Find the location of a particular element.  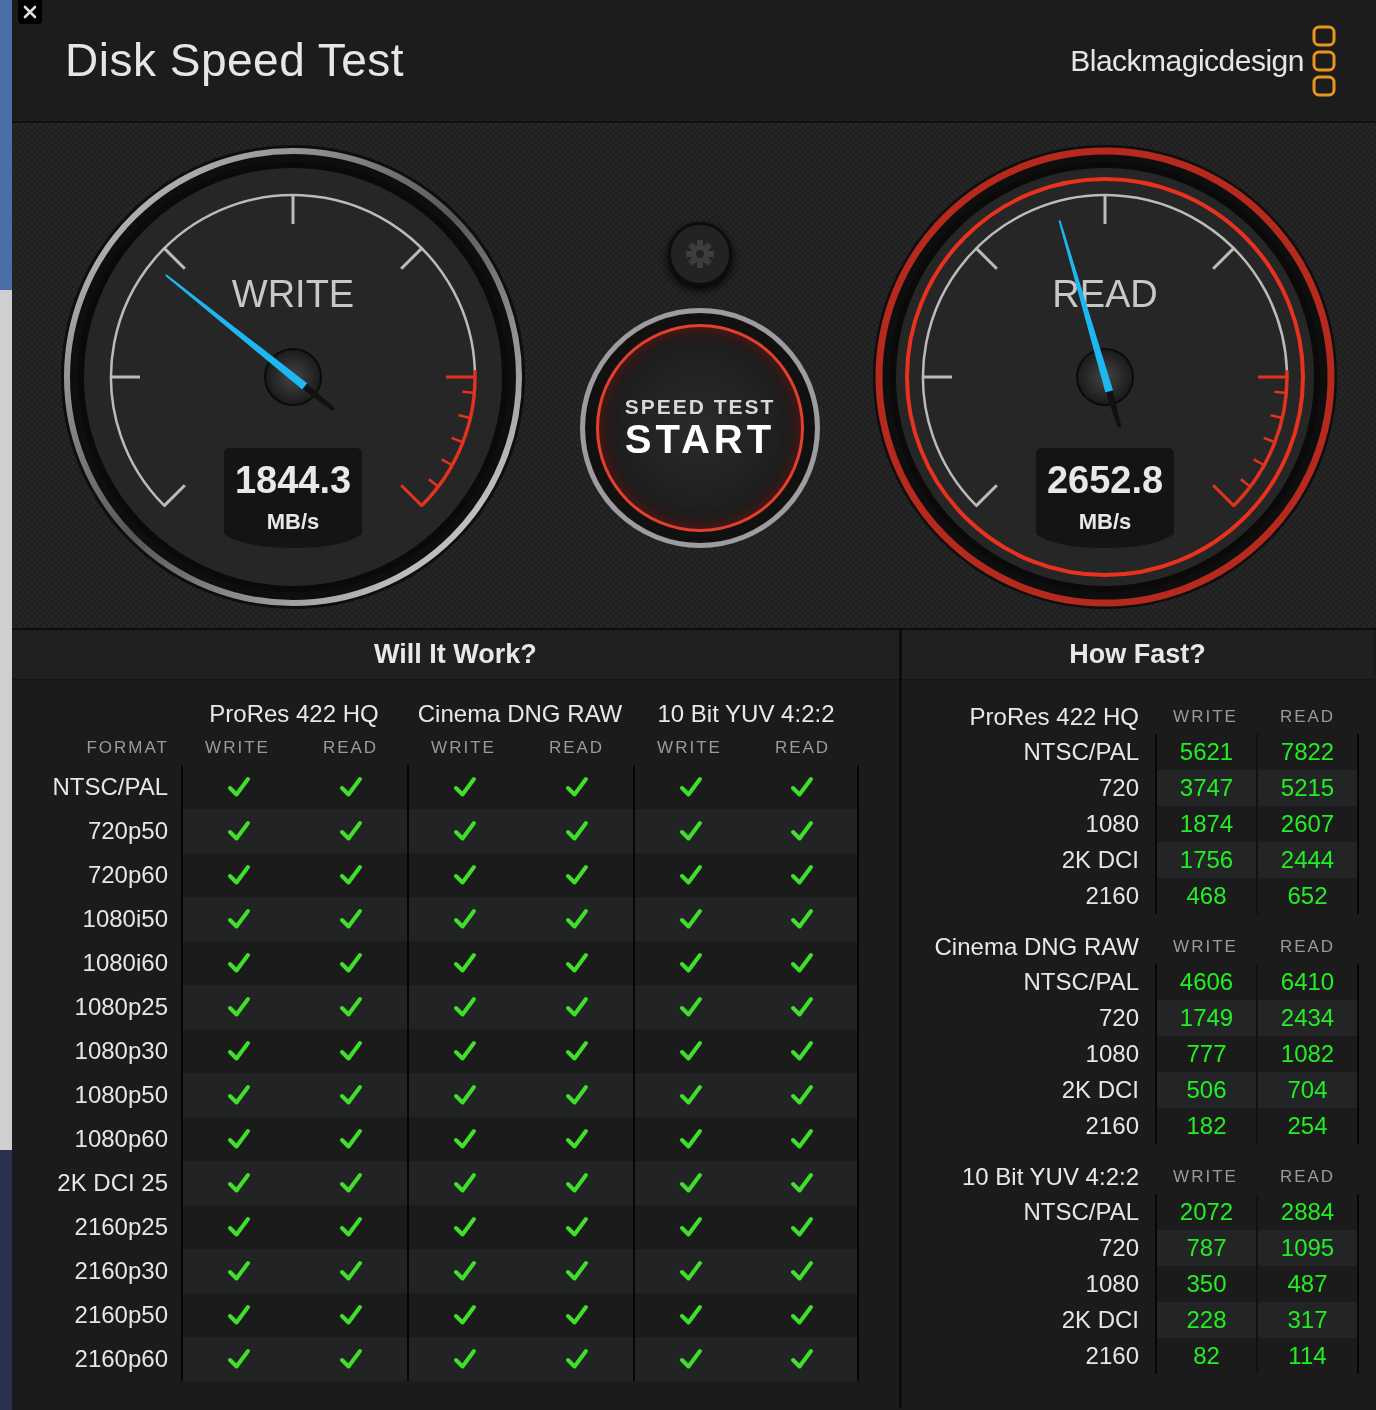

settings-icon is located at coordinates (700, 254).